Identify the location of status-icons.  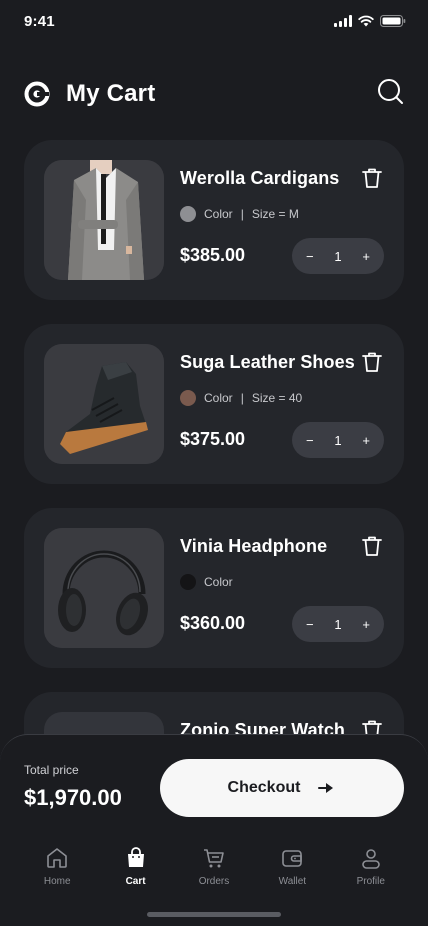
(370, 21).